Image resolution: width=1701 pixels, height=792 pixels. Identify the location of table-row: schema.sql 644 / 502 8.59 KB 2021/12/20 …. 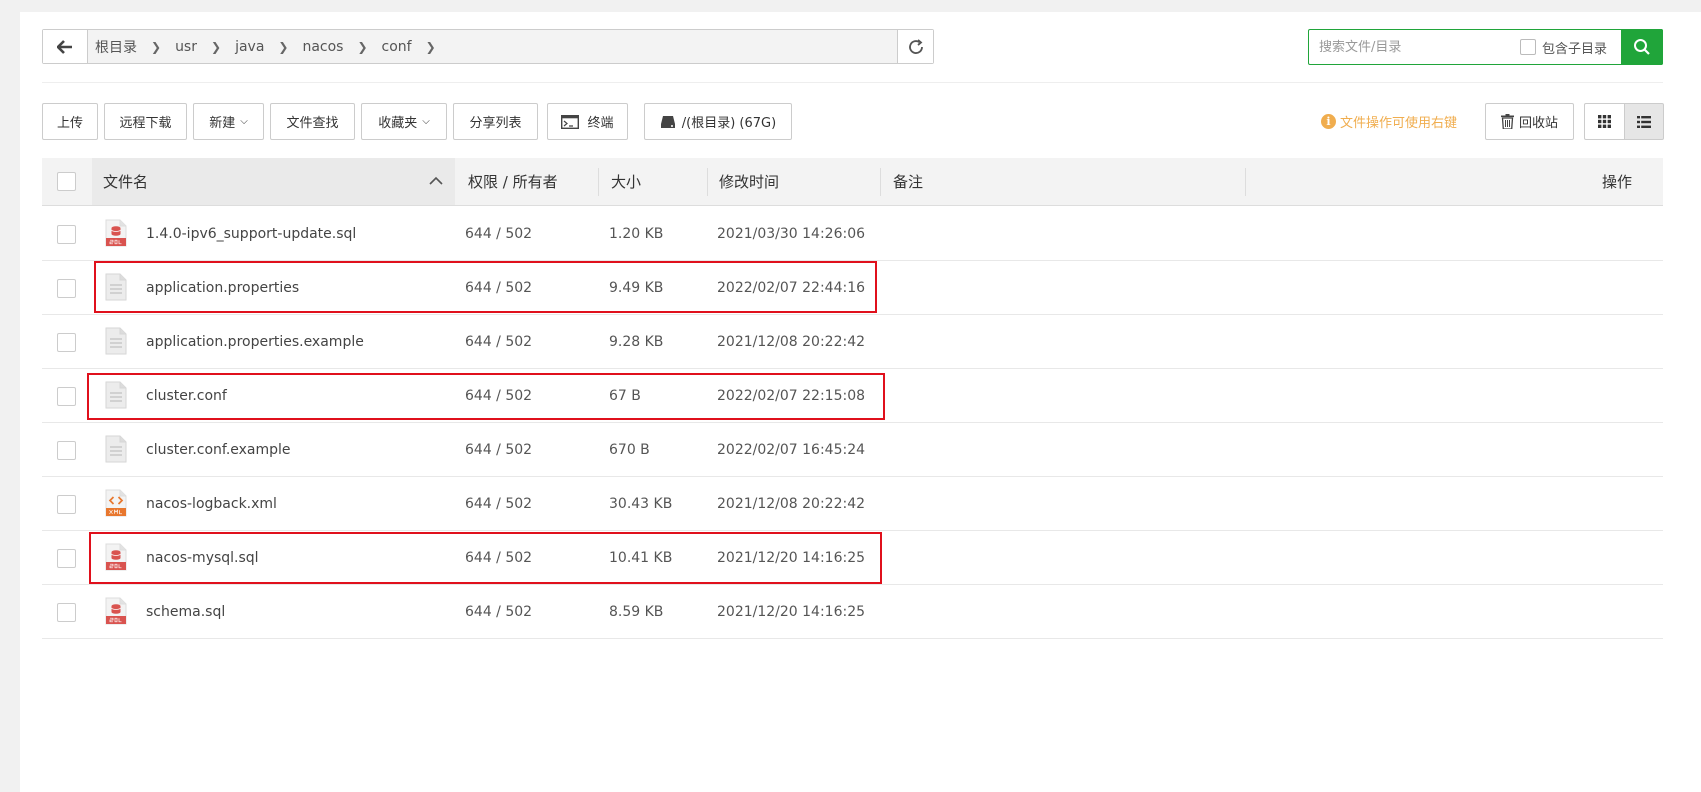
(852, 612).